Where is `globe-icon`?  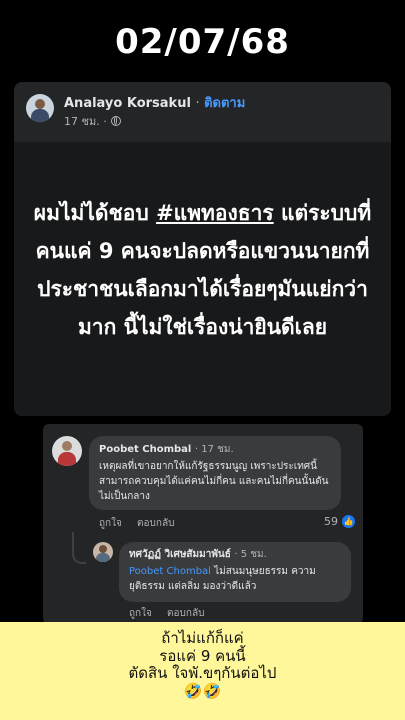 globe-icon is located at coordinates (115, 121).